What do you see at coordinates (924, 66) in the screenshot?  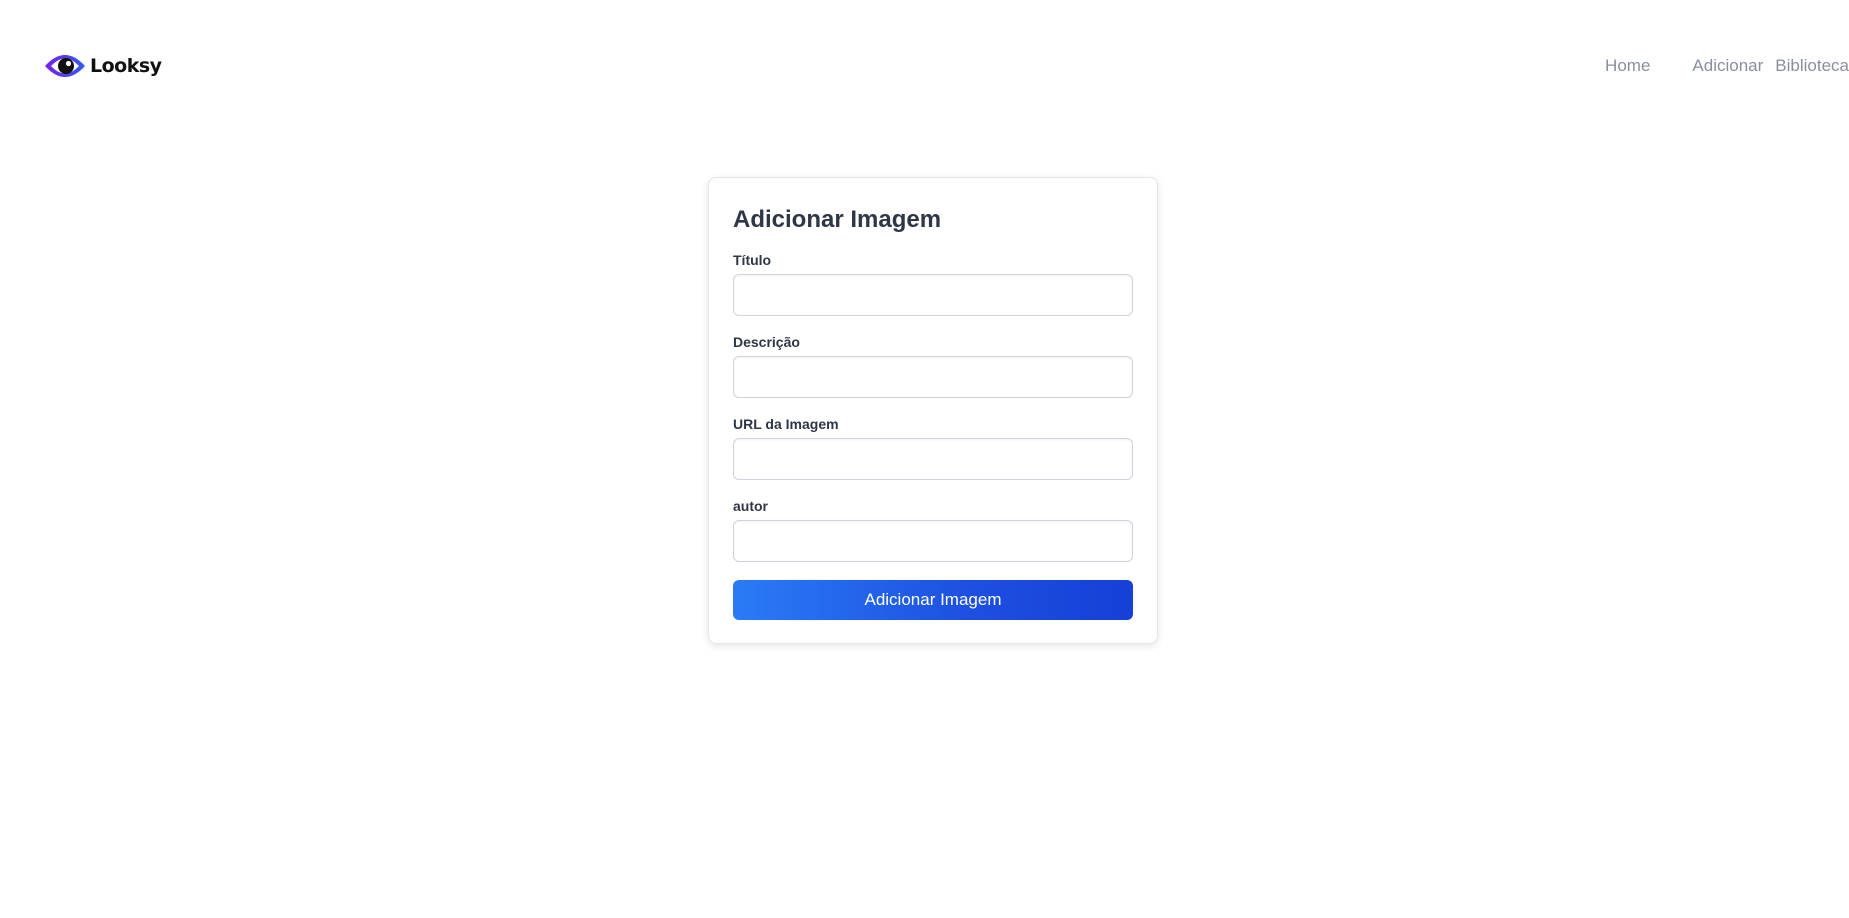 I see `site-header: Looksy Home Adicionar Biblioteca` at bounding box center [924, 66].